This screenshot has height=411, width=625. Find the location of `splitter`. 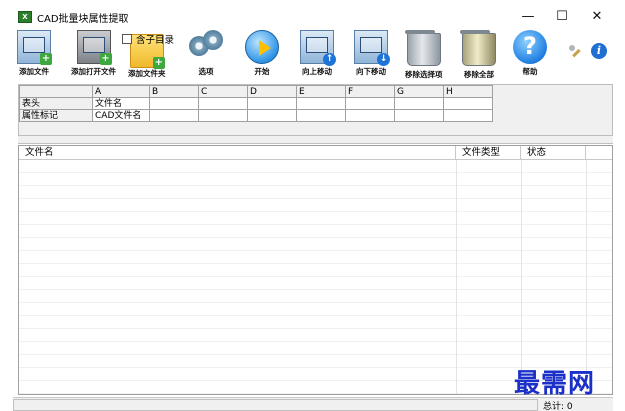

splitter is located at coordinates (315, 140).